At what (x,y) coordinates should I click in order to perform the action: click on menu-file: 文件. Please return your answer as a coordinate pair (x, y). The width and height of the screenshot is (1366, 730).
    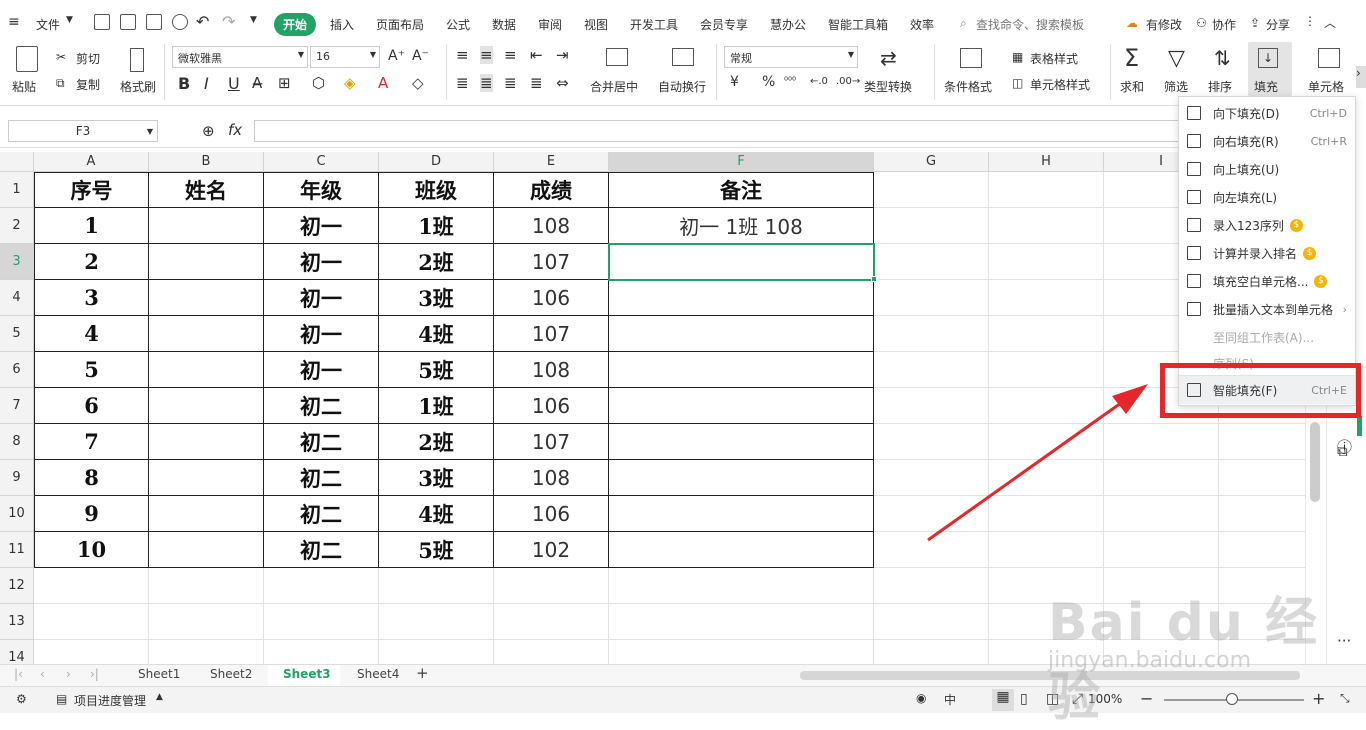
    Looking at the image, I should click on (48, 24).